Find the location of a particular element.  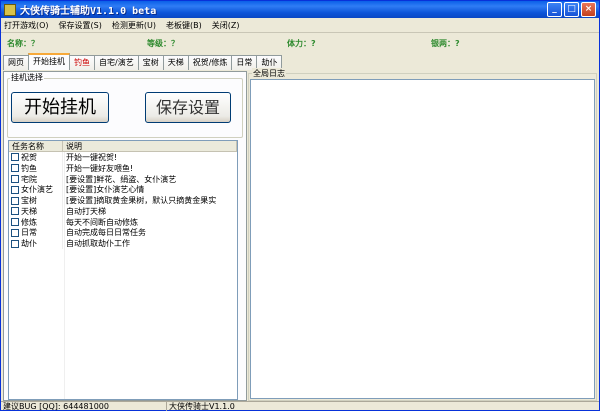

task-description: 开始一键好友喂鱼! is located at coordinates (100, 168).